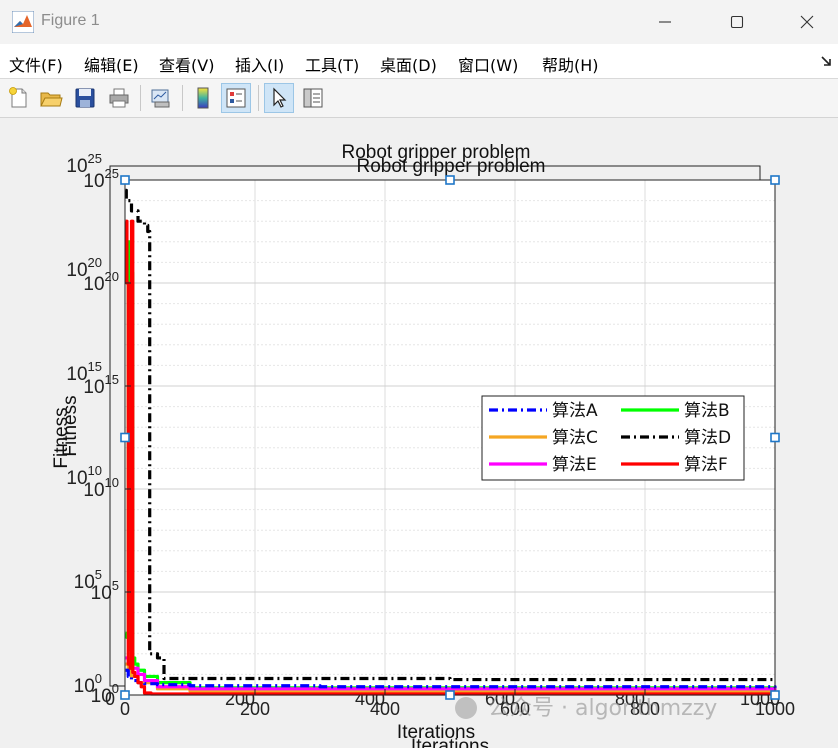 The height and width of the screenshot is (748, 838). Describe the element at coordinates (101, 385) in the screenshot. I see `y-tick-label: 1015` at that location.